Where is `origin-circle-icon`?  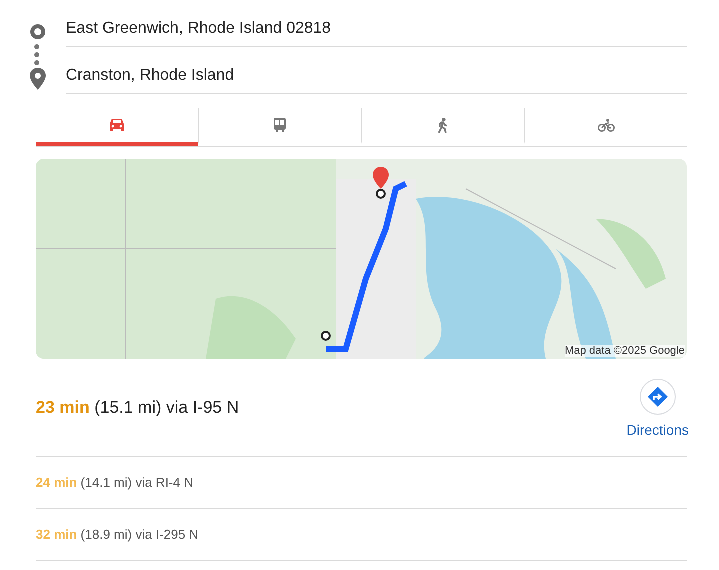 origin-circle-icon is located at coordinates (38, 32).